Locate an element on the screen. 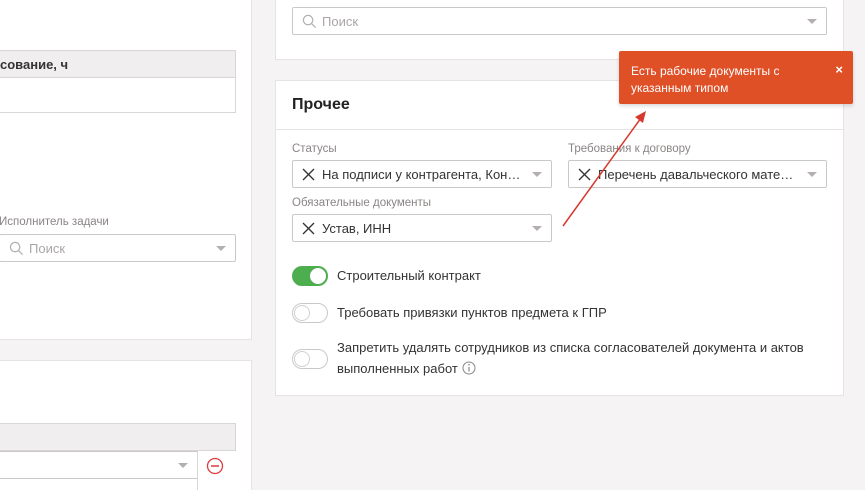  required-docs-select: Устав, ИНН is located at coordinates (422, 228).